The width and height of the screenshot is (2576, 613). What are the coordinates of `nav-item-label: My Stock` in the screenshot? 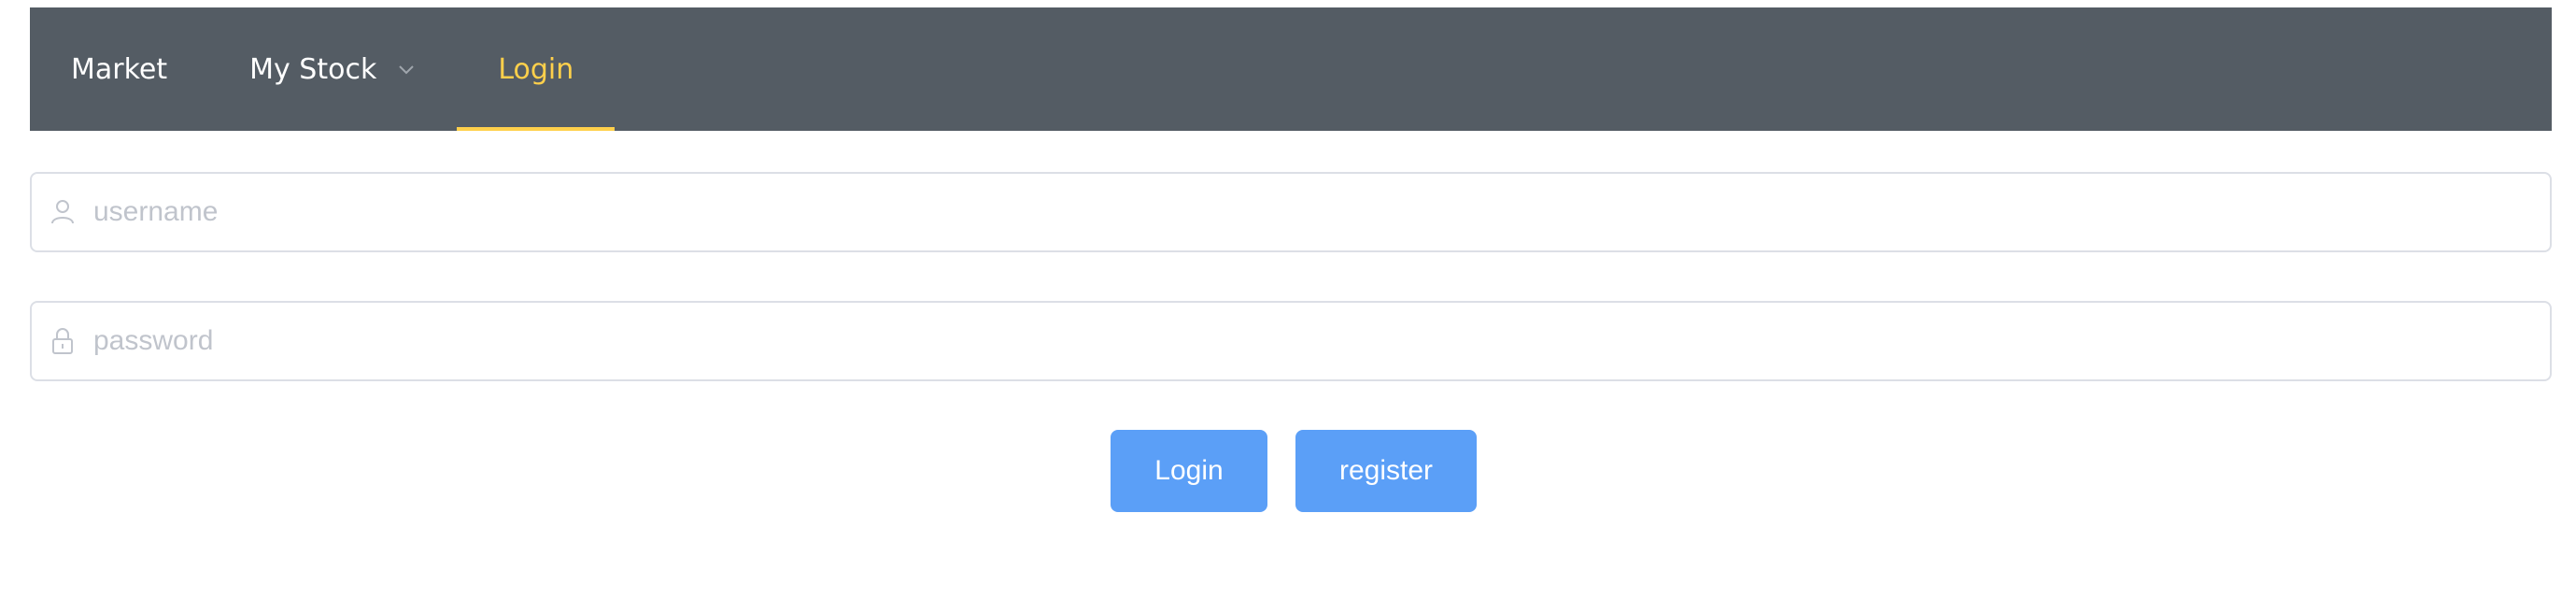 It's located at (313, 69).